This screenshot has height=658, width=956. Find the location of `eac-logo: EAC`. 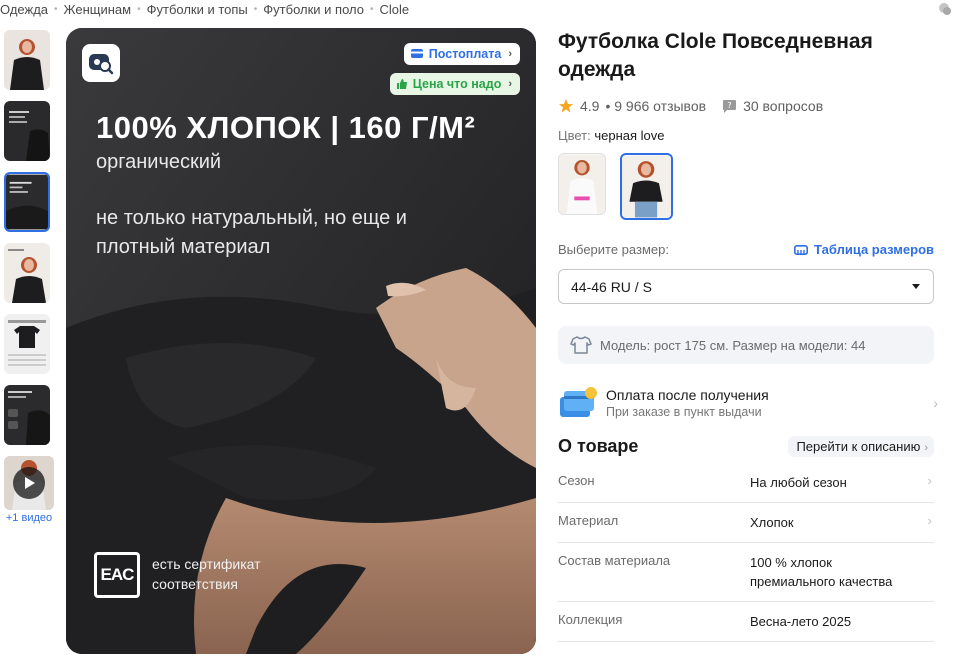

eac-logo: EAC is located at coordinates (117, 575).